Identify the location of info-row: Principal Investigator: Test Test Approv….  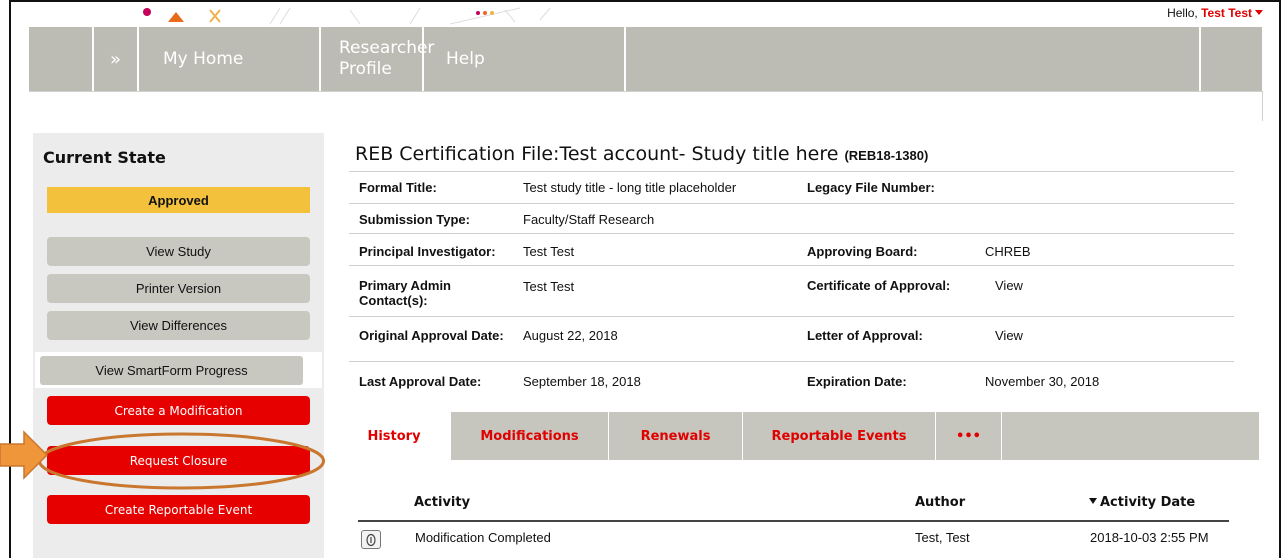
(791, 249).